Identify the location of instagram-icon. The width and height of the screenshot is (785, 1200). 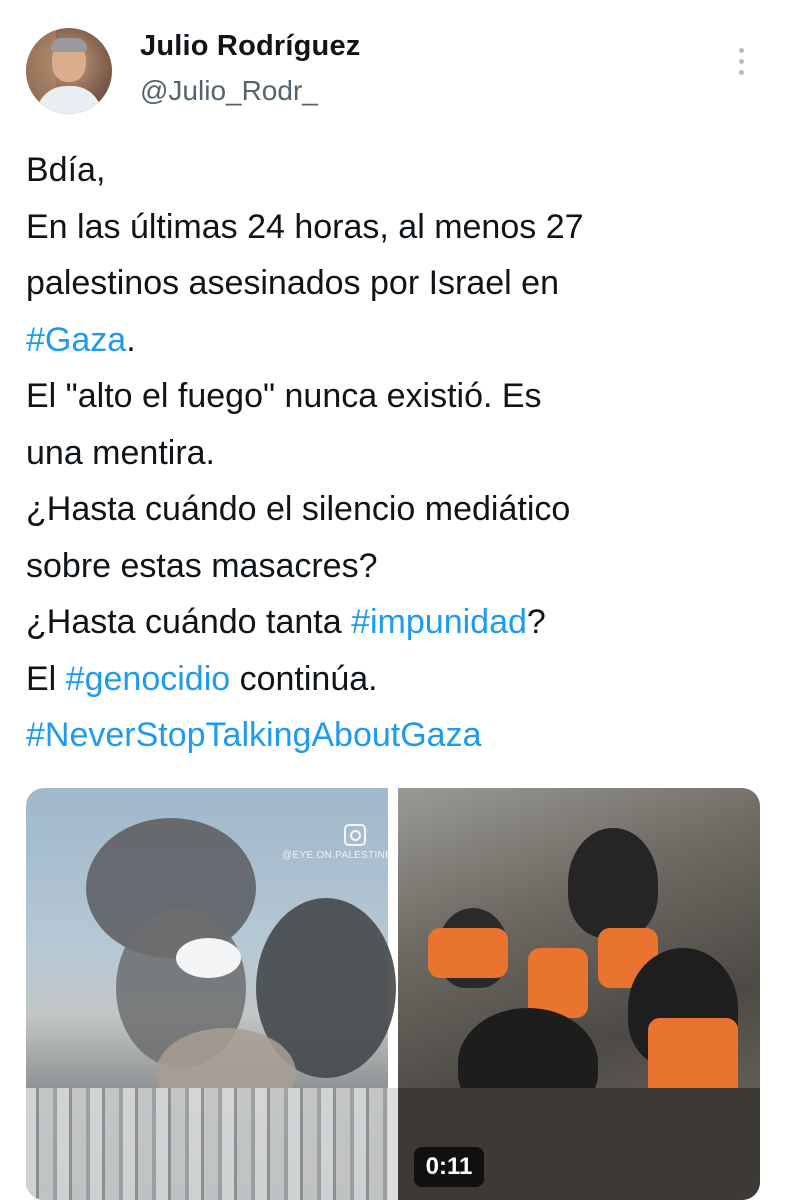
(355, 835).